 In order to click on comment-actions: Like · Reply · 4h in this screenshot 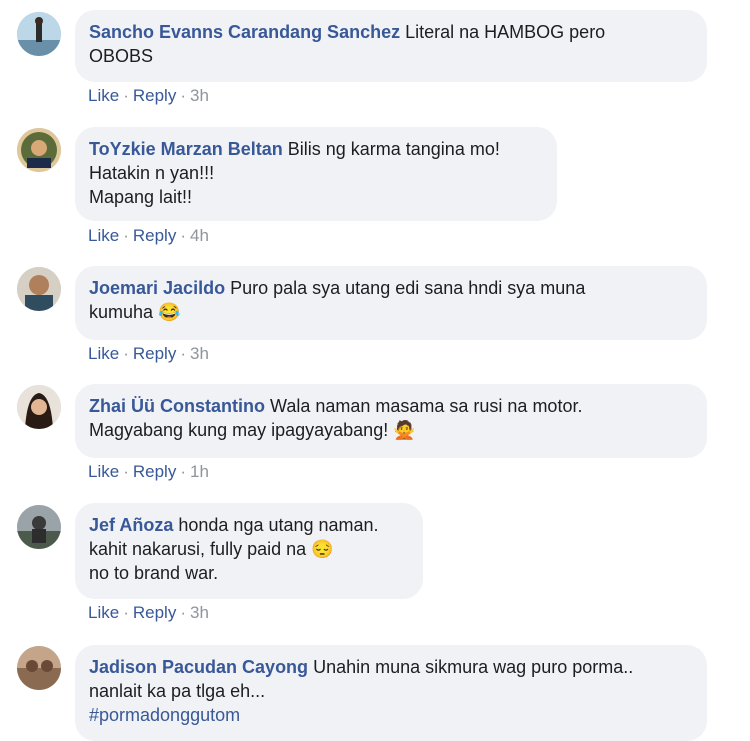, I will do `click(148, 236)`.